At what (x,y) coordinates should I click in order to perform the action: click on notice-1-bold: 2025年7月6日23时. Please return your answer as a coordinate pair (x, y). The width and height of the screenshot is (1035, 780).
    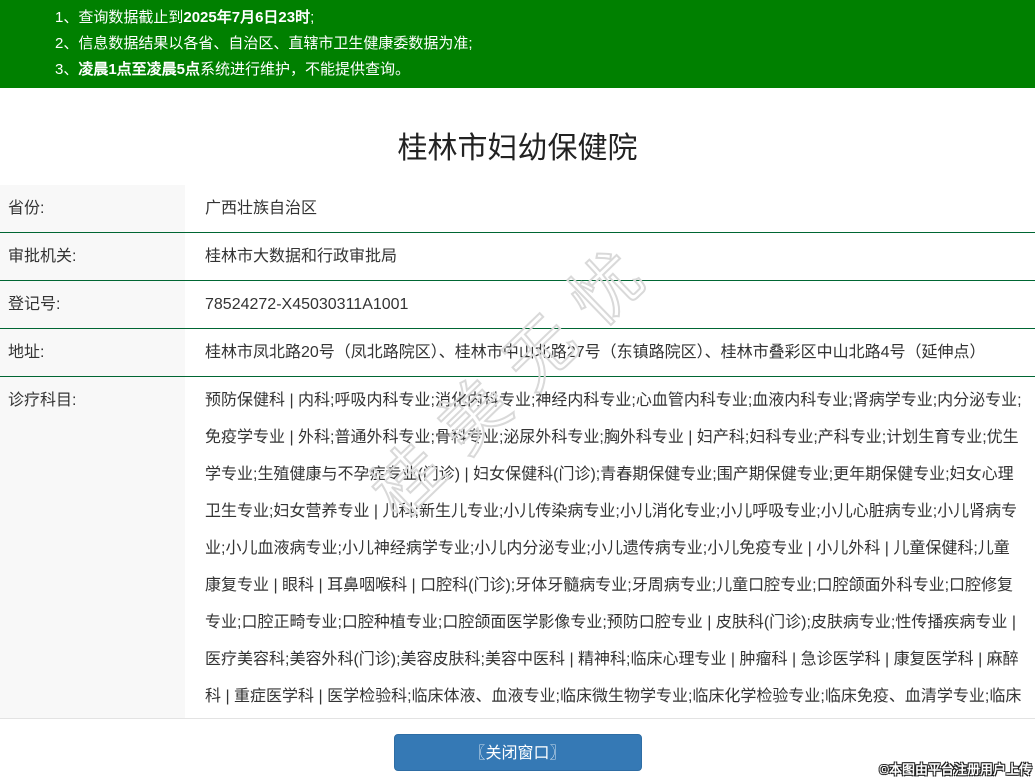
    Looking at the image, I should click on (247, 17).